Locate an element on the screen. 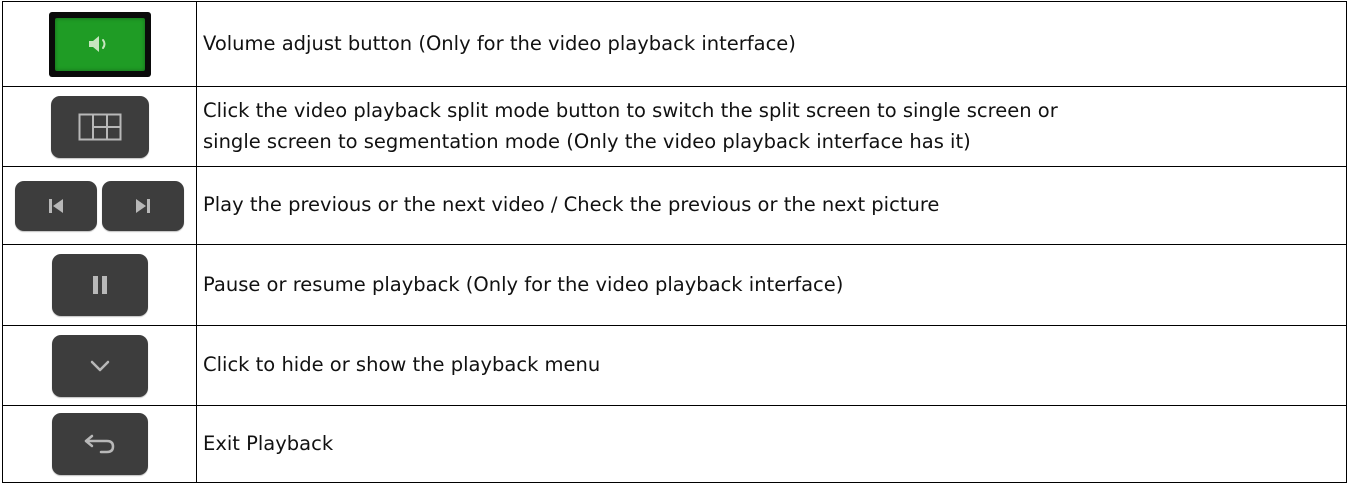  description-text: Exit Playback is located at coordinates (771, 444).